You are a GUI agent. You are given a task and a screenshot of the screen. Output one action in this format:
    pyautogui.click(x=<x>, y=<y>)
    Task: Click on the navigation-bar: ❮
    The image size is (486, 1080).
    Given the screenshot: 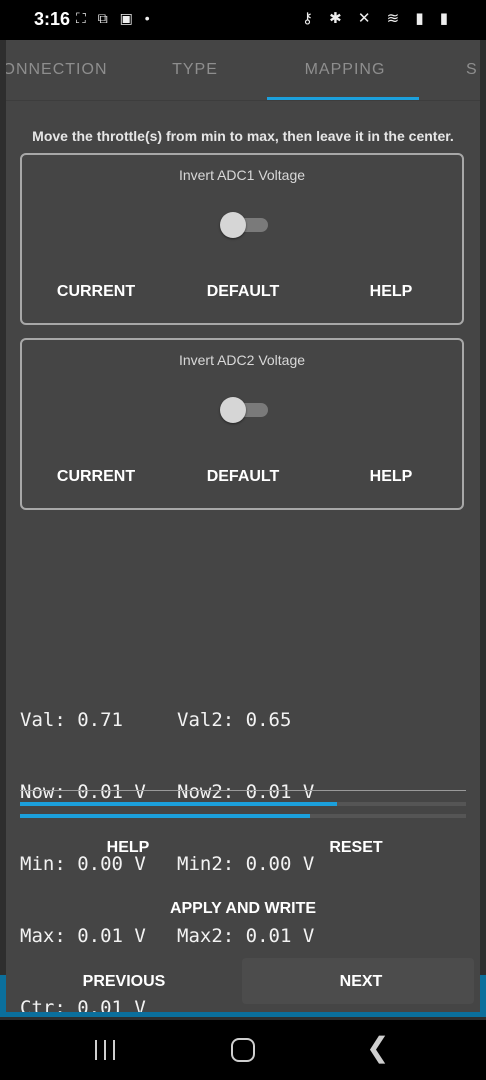 What is the action you would take?
    pyautogui.click(x=243, y=1050)
    